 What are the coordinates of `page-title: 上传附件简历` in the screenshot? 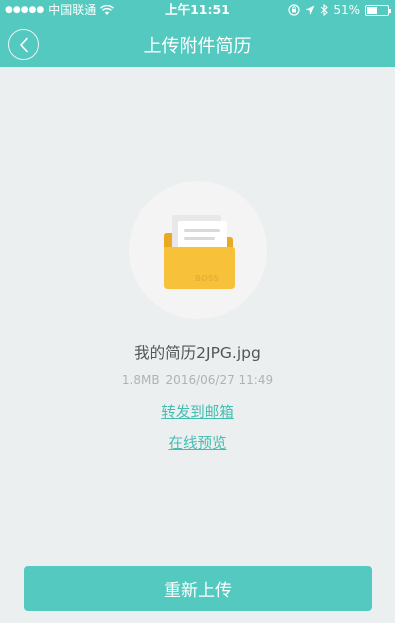 It's located at (197, 46).